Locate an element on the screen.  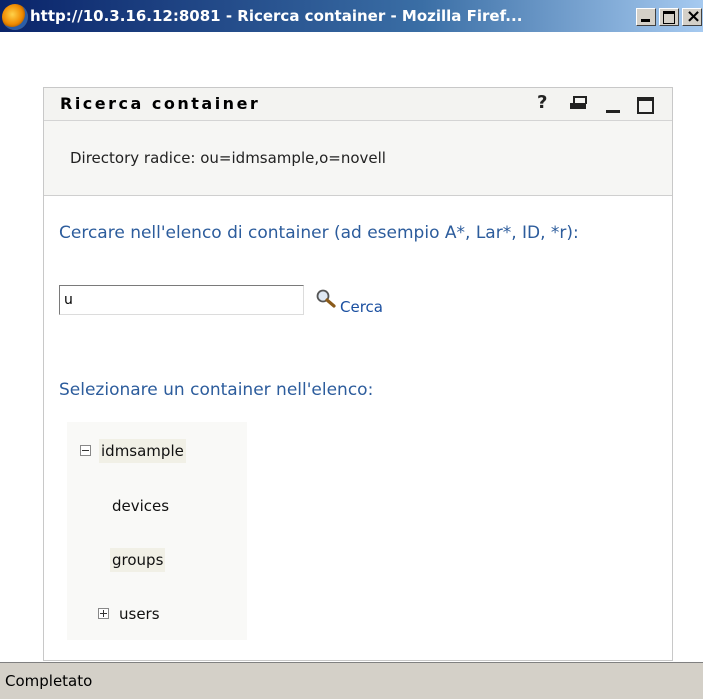
container-list-label: Selezionare un container nell'elenco: is located at coordinates (216, 390).